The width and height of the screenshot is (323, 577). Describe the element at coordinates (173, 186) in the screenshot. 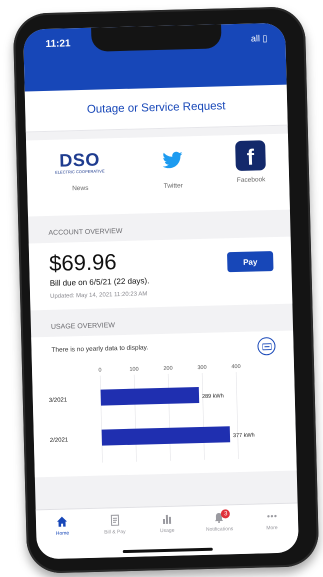

I see `twitter-label: Twitter` at that location.